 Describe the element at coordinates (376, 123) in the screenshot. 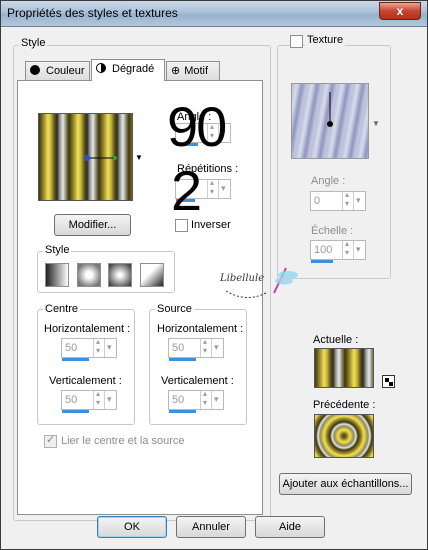

I see `texture-chevron-icon: ▼` at that location.